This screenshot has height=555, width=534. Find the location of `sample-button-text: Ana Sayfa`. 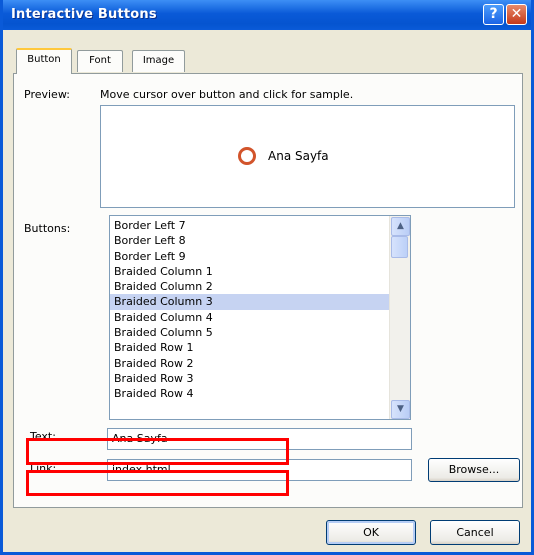

sample-button-text: Ana Sayfa is located at coordinates (298, 156).